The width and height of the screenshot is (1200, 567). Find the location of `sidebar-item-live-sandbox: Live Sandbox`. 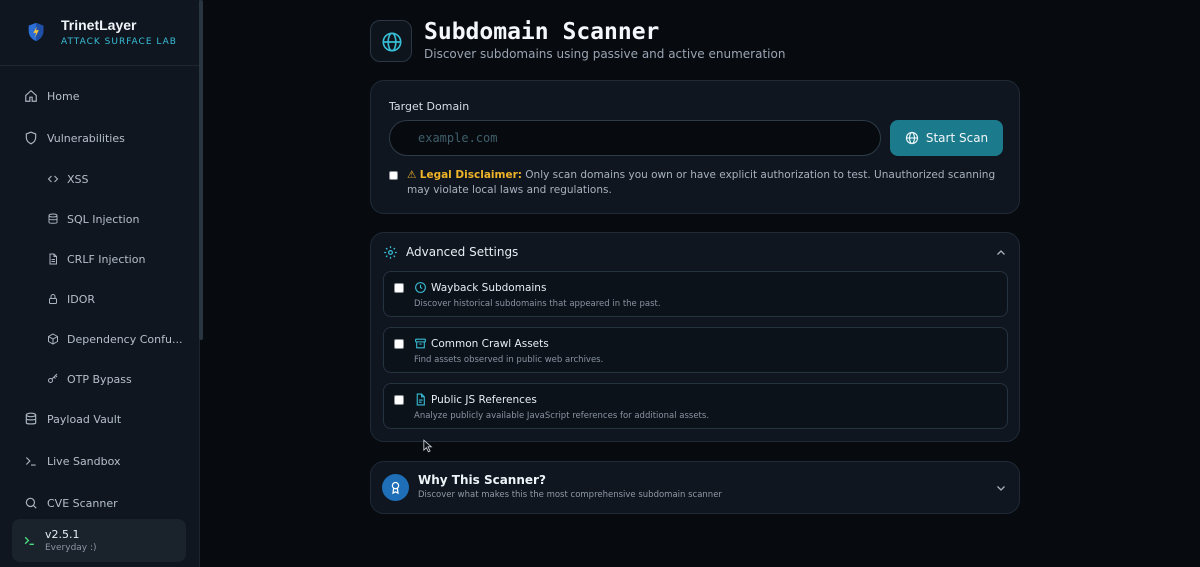

sidebar-item-live-sandbox: Live Sandbox is located at coordinates (99, 461).